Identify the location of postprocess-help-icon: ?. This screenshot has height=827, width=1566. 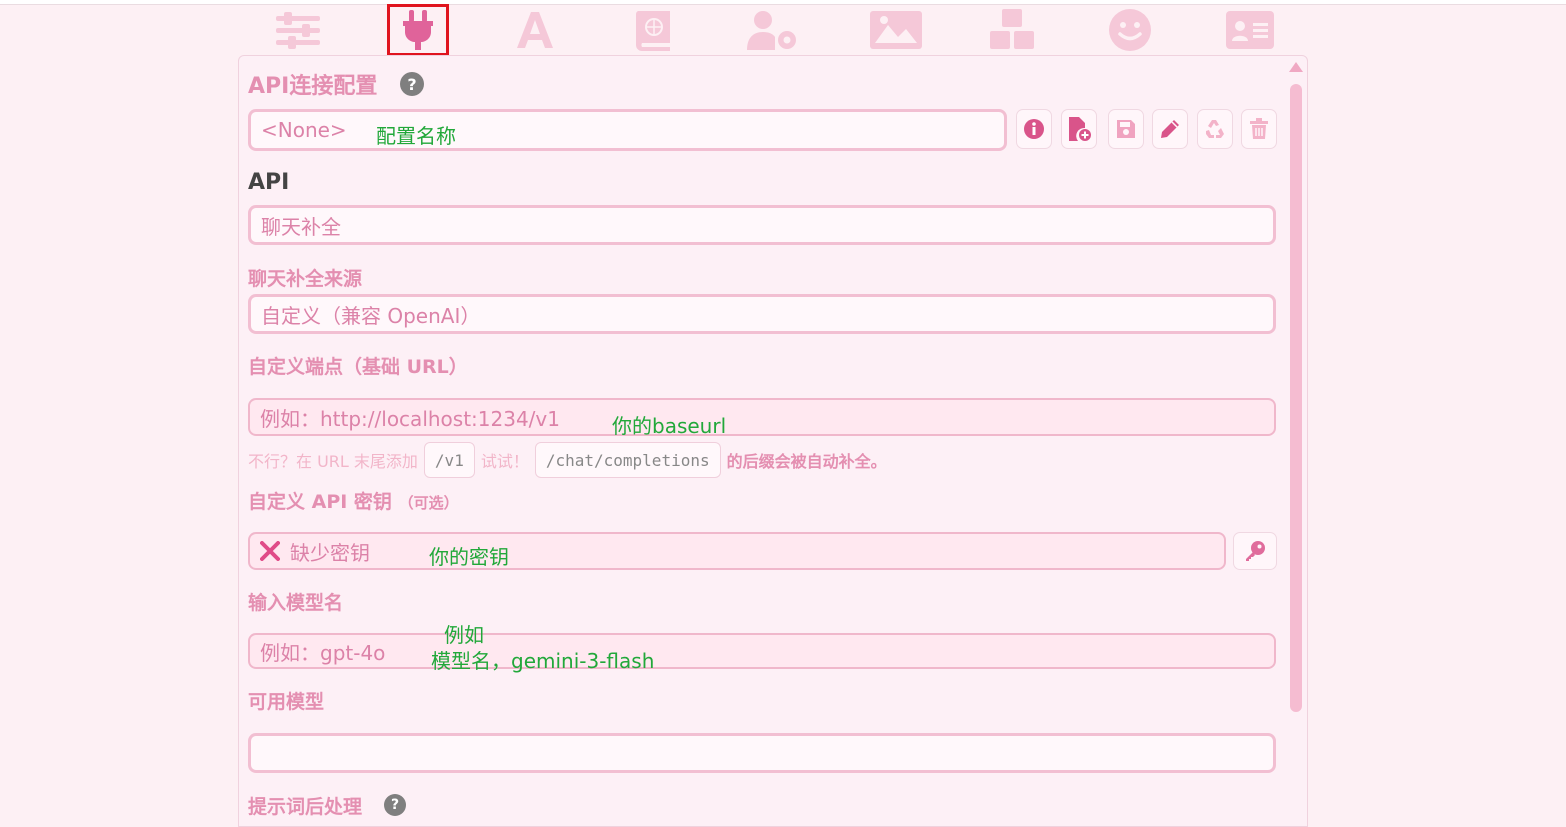
(395, 805).